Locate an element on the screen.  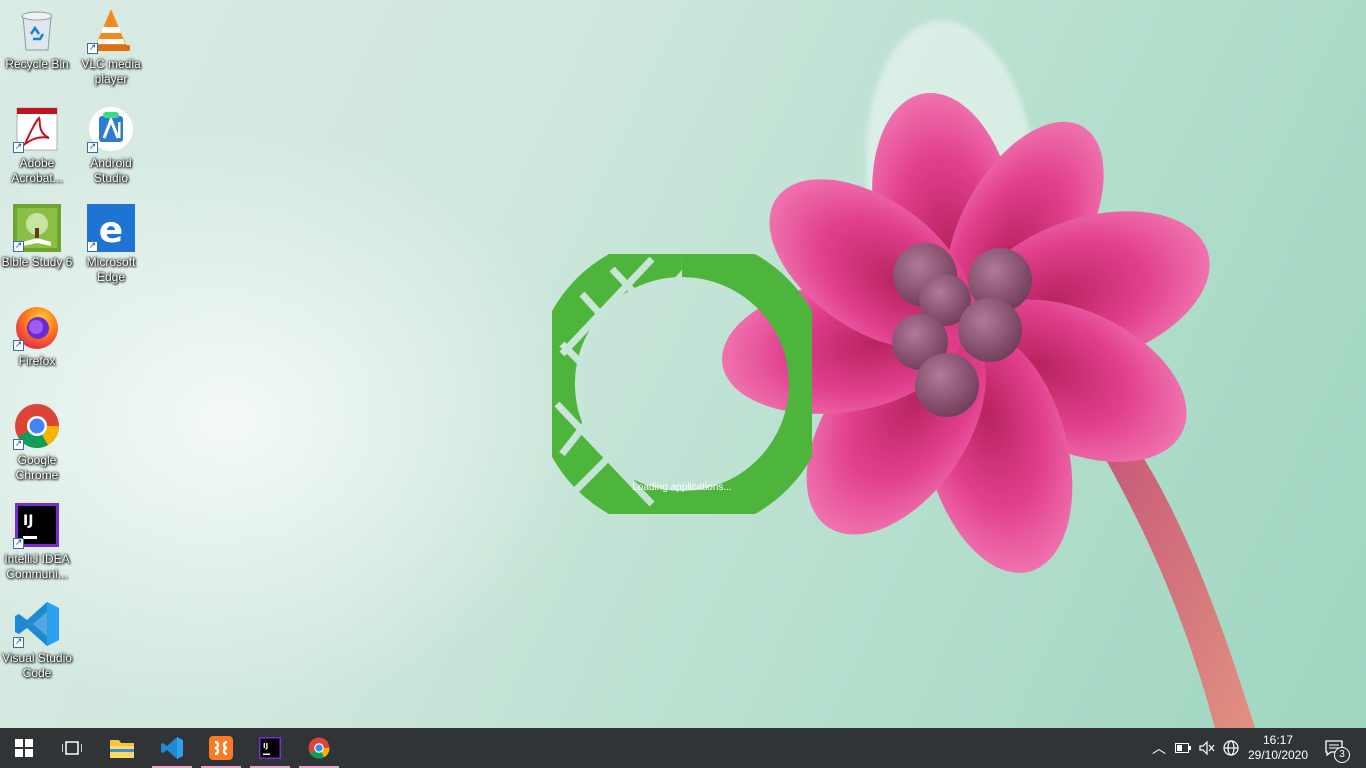
desktop-icon-label: VLC media player is located at coordinates (111, 71).